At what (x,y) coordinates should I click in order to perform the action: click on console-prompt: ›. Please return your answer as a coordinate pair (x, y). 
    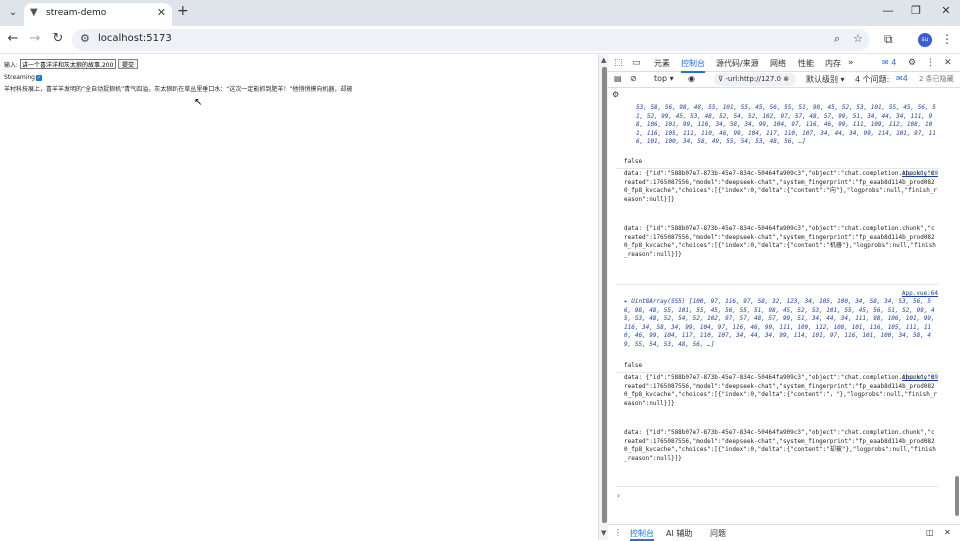
    Looking at the image, I should click on (618, 496).